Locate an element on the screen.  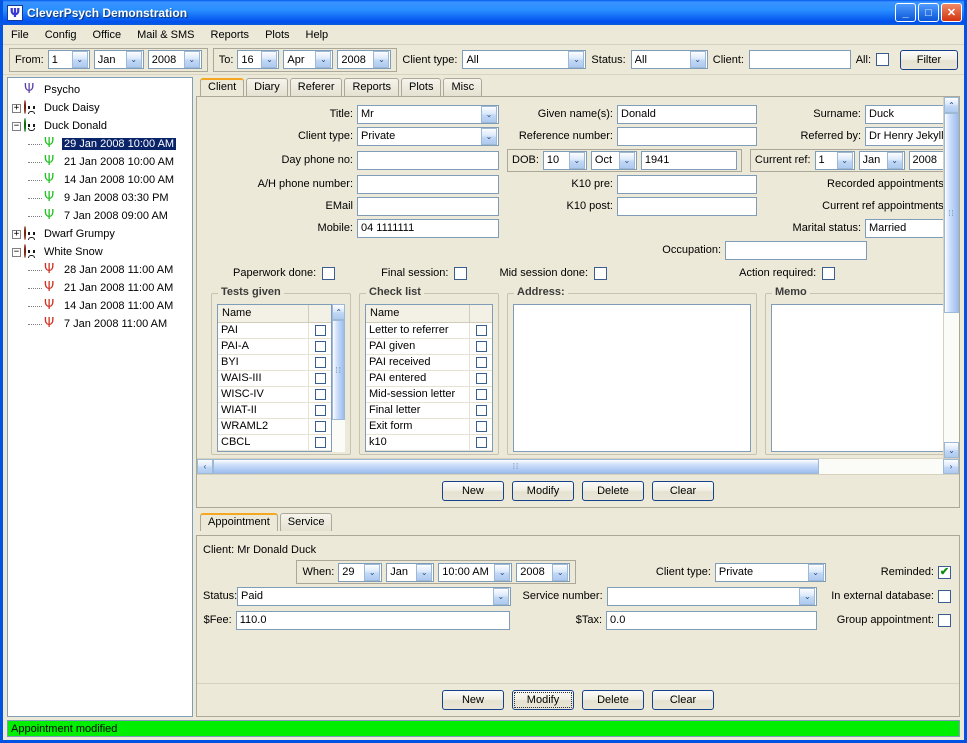
mobile-field: 04 1111111 is located at coordinates (428, 228).